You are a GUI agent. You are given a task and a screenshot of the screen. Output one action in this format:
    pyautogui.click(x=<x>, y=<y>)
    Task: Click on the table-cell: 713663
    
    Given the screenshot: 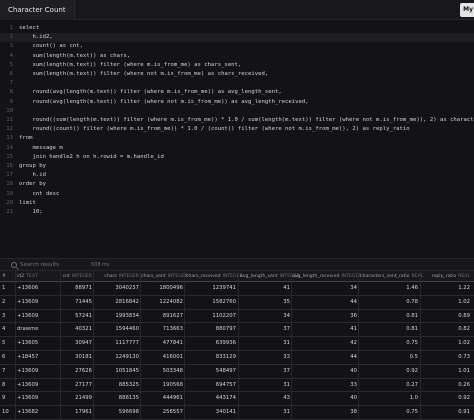 What is the action you would take?
    pyautogui.click(x=172, y=329)
    